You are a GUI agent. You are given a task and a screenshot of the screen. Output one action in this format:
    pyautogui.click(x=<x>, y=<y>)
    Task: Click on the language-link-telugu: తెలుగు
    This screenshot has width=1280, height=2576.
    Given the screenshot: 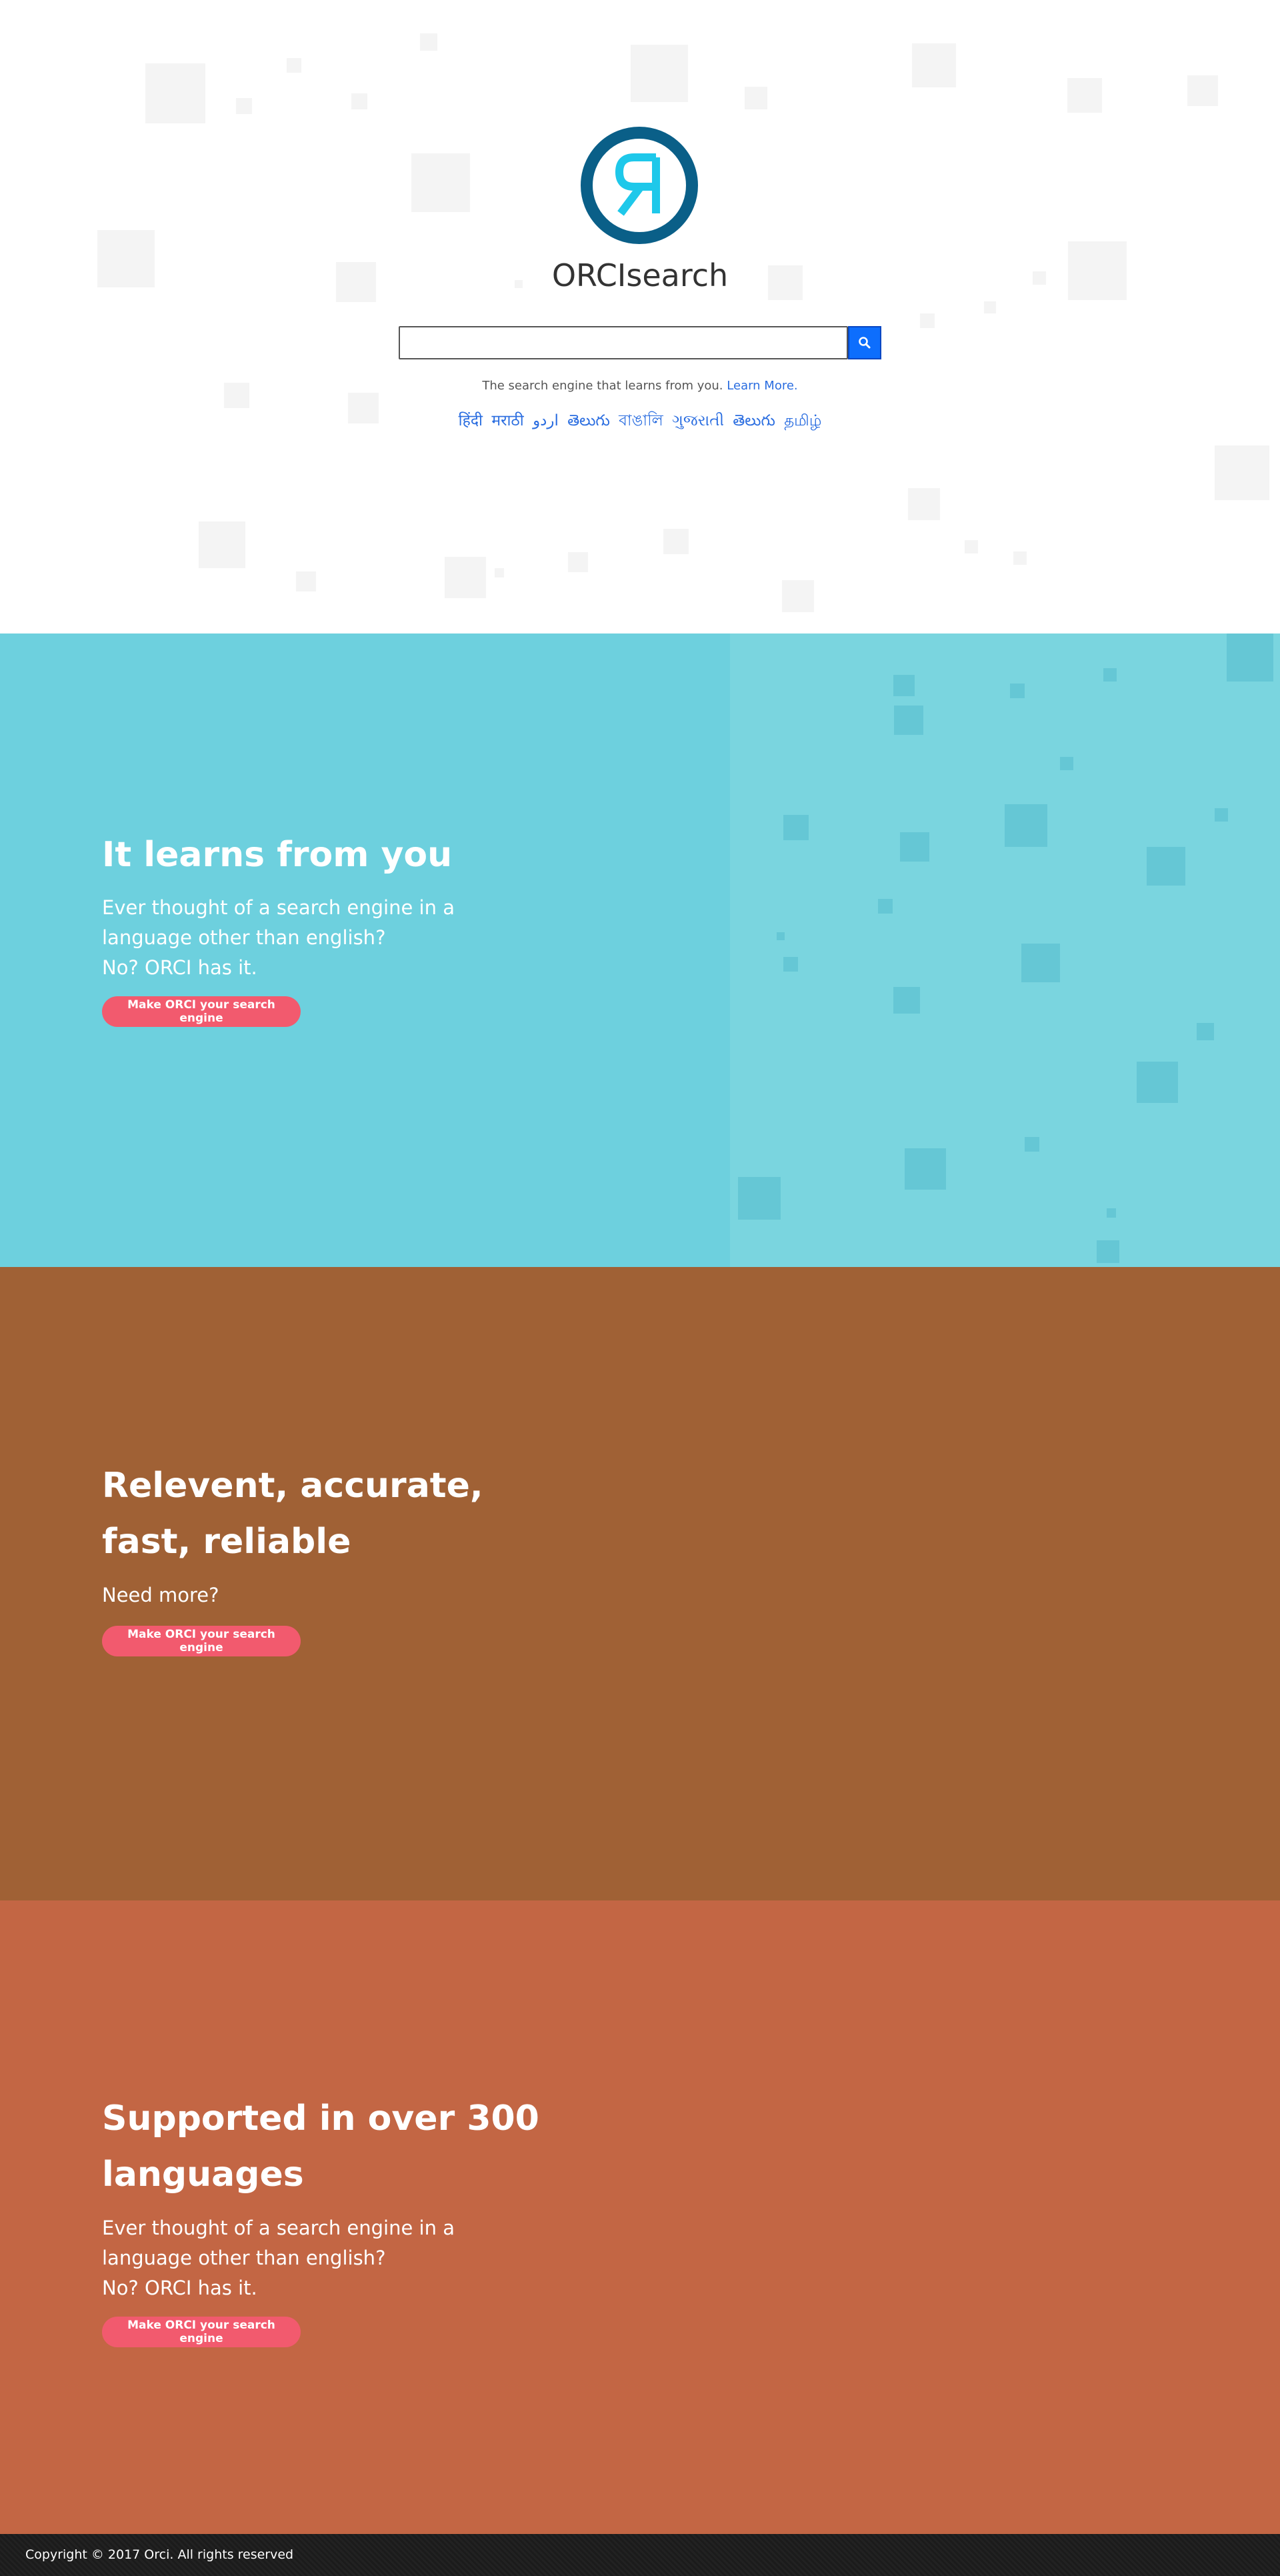 What is the action you would take?
    pyautogui.click(x=588, y=420)
    